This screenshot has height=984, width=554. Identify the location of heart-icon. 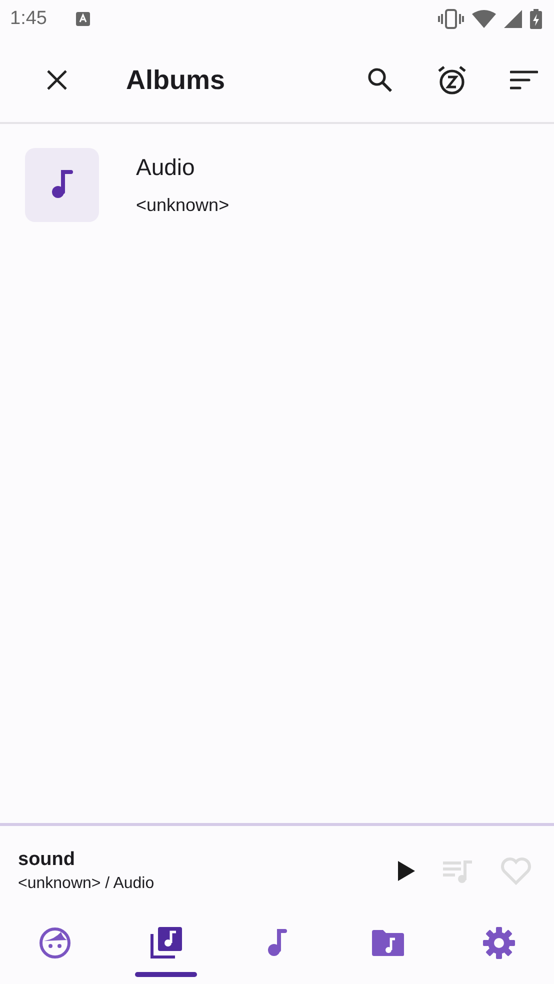
(516, 871).